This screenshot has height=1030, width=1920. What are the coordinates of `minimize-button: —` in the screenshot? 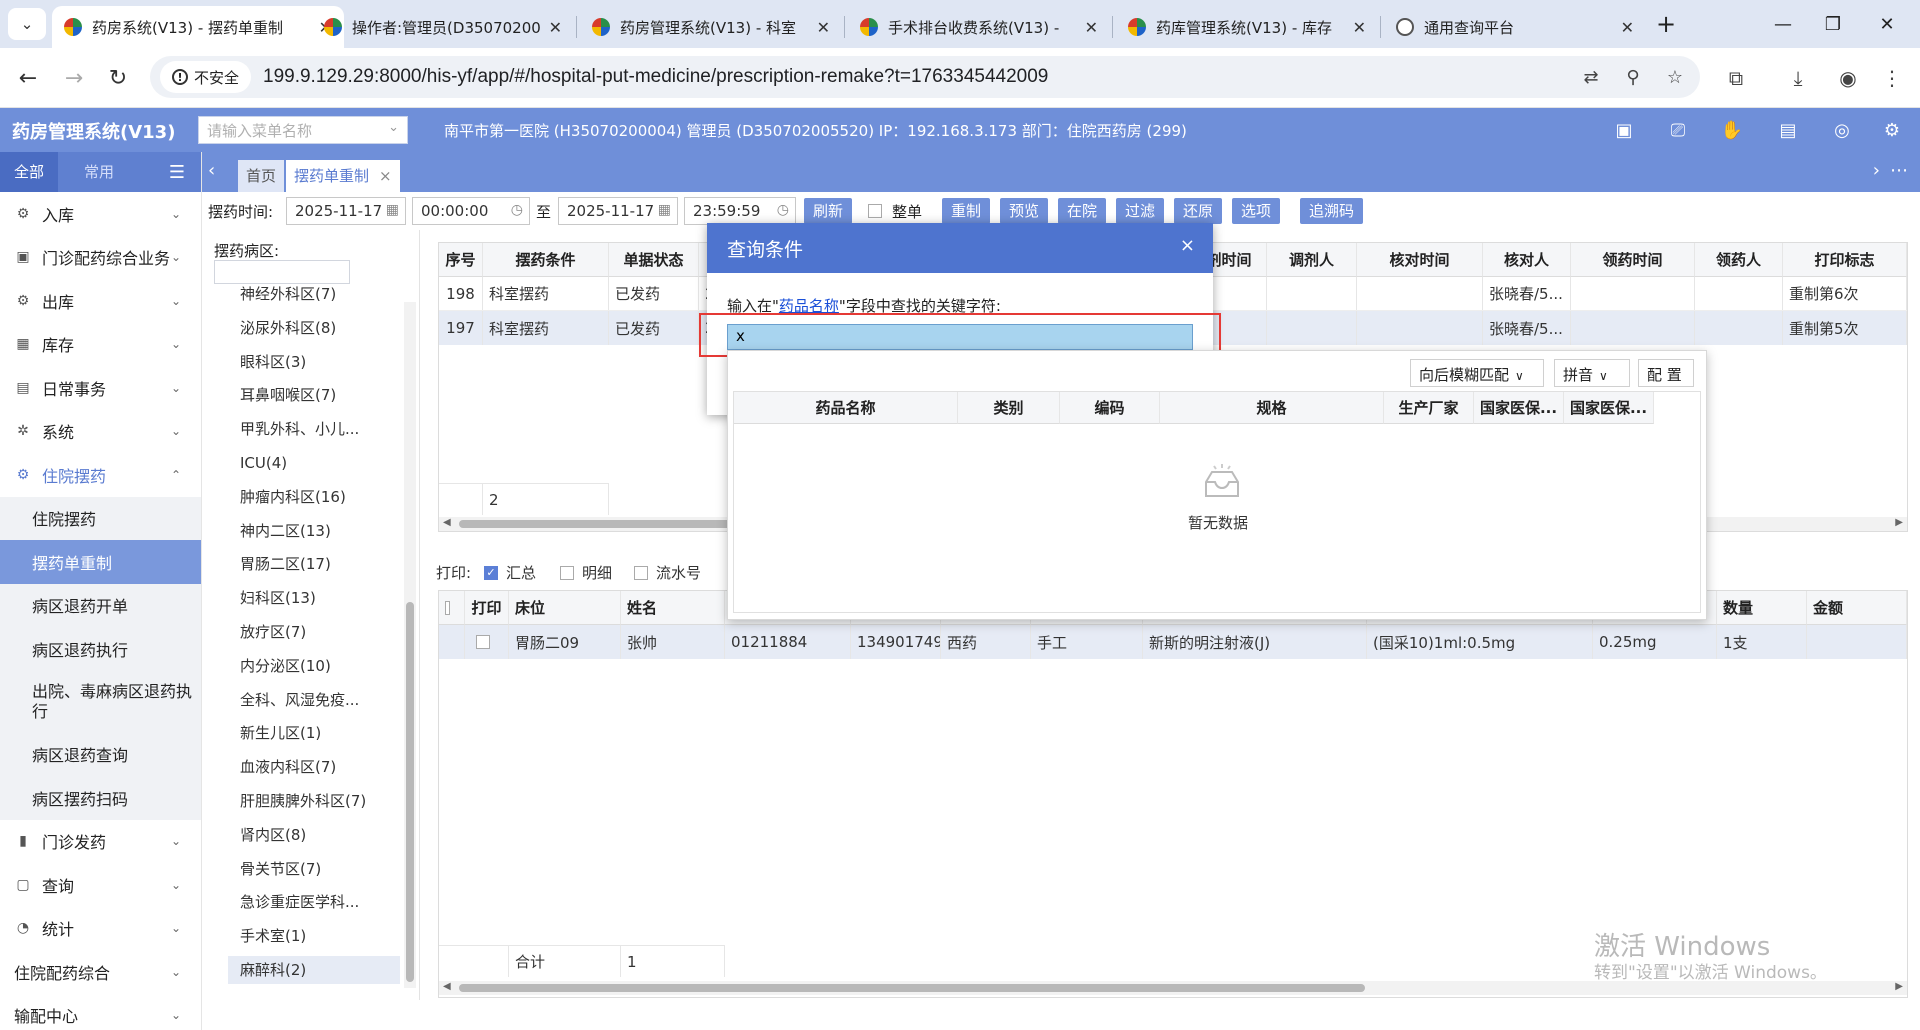 It's located at (1783, 24).